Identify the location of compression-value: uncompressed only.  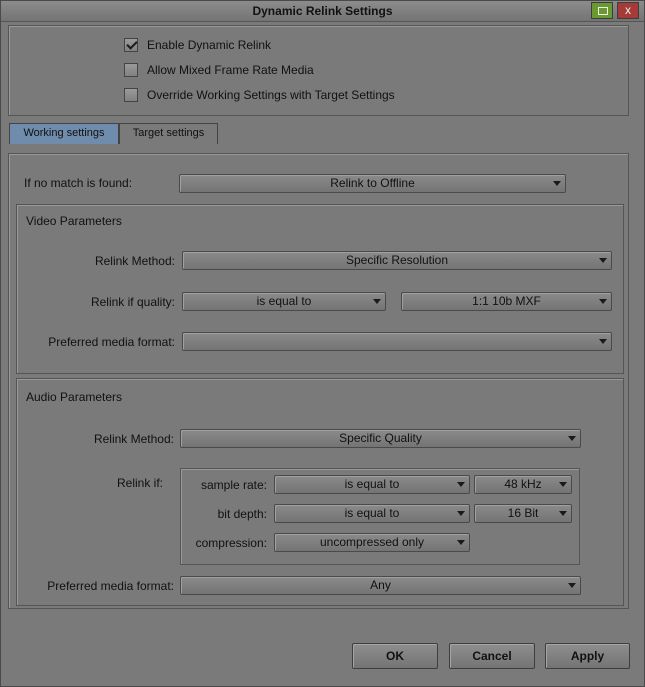
(372, 542).